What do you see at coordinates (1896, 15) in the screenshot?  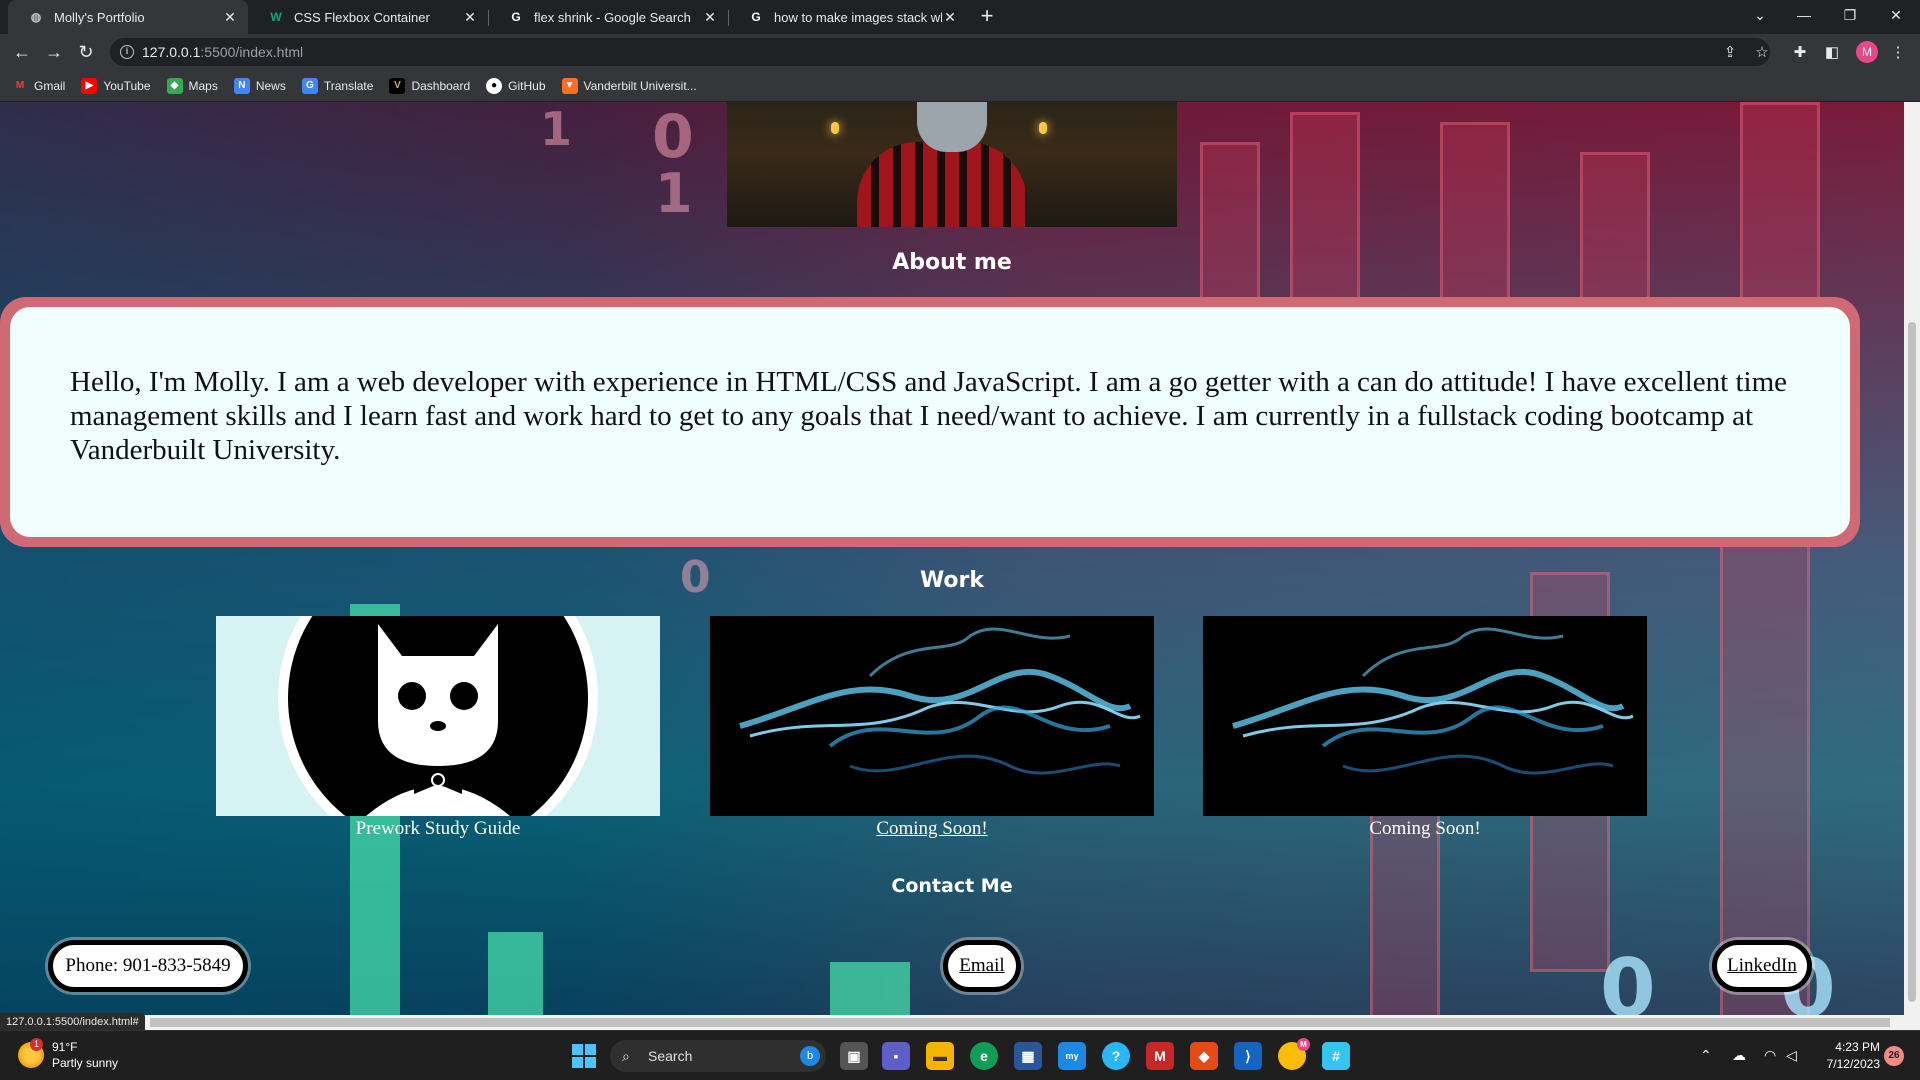 I see `close-window-button: ✕` at bounding box center [1896, 15].